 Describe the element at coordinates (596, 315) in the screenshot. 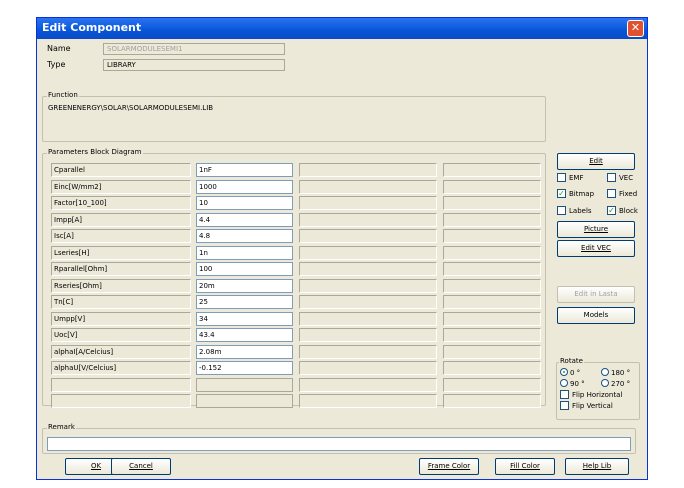

I see `models-button: Models` at that location.